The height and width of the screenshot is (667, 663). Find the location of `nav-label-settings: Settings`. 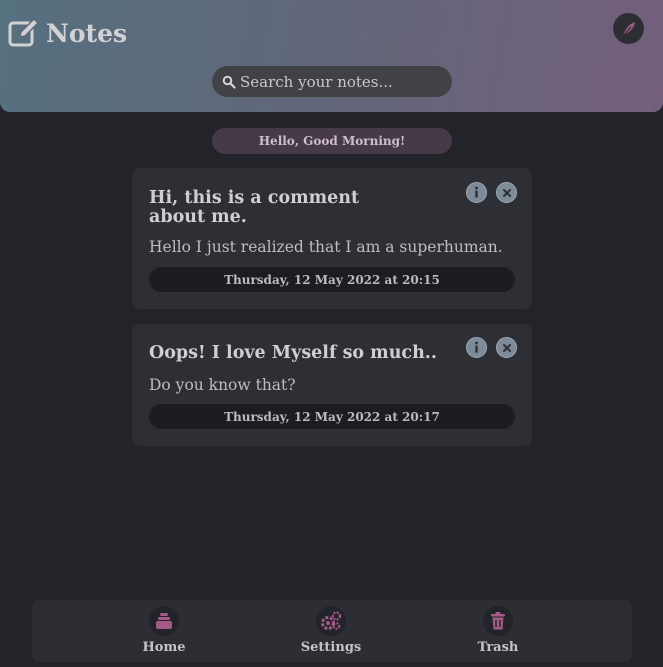

nav-label-settings: Settings is located at coordinates (331, 647).